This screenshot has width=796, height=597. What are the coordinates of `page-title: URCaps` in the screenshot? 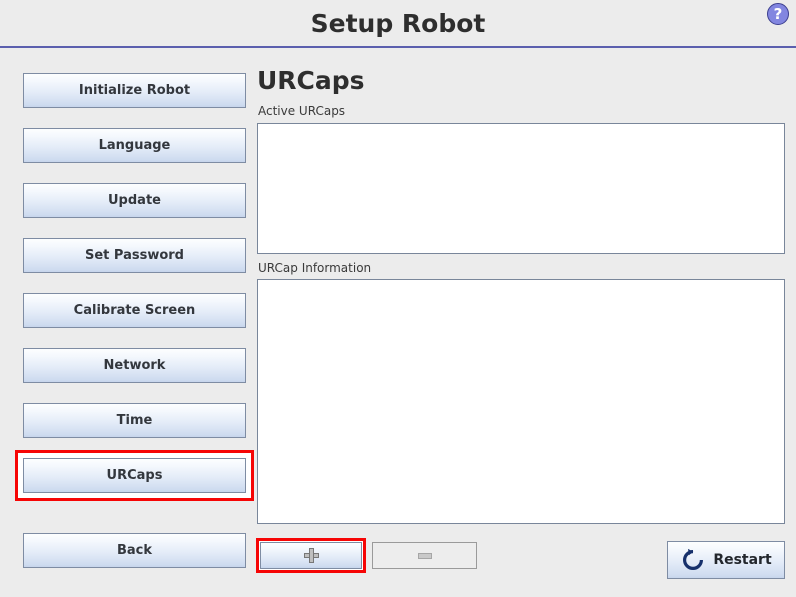 It's located at (311, 80).